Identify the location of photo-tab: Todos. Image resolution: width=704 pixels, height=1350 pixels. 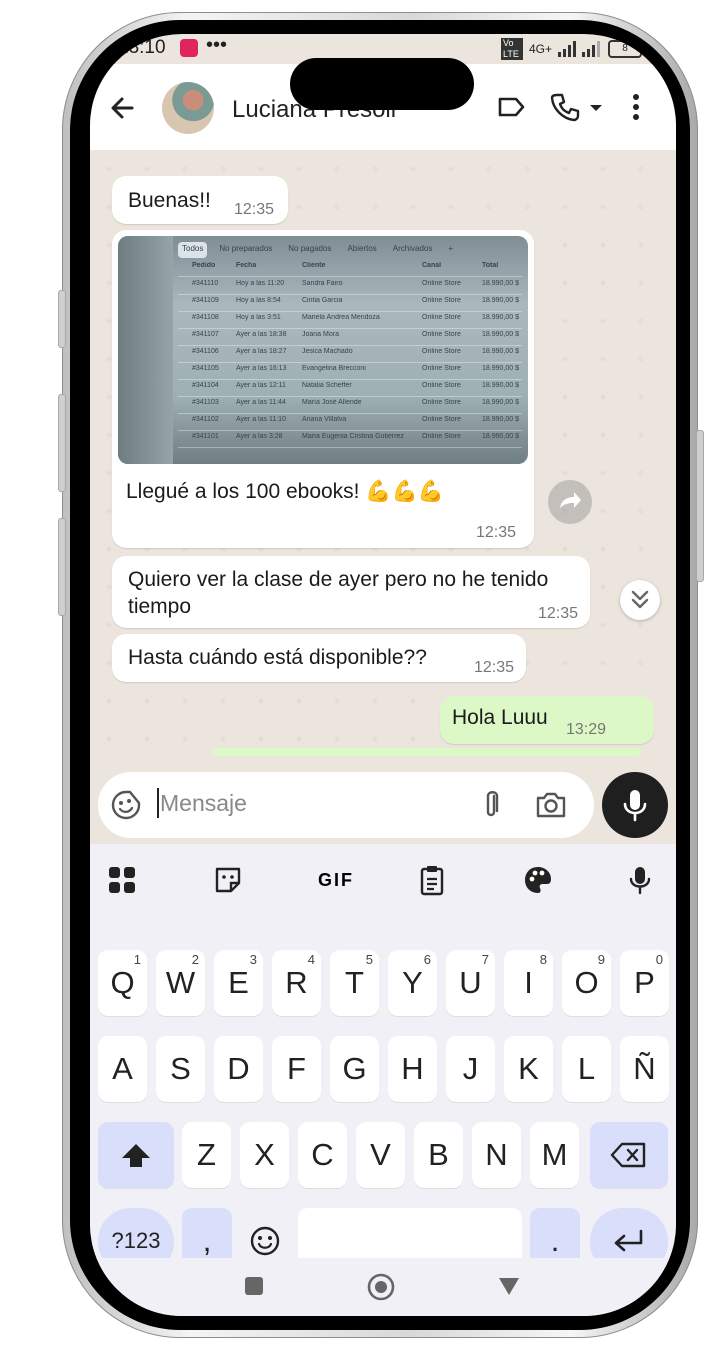
(193, 250).